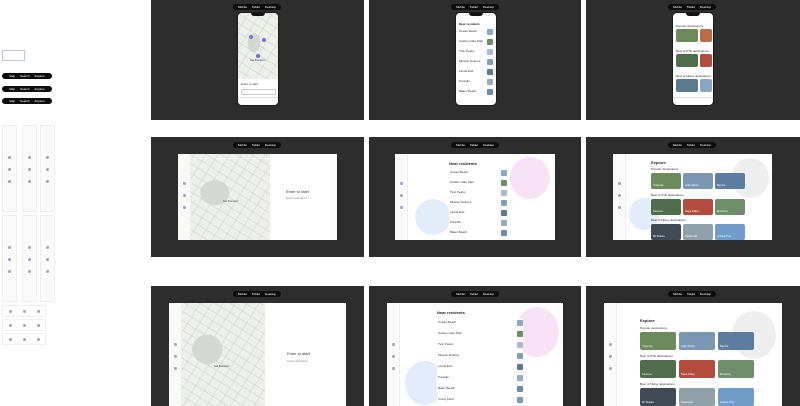 Image resolution: width=800 pixels, height=406 pixels. I want to click on destination-card: Mt Shasta, so click(658, 397).